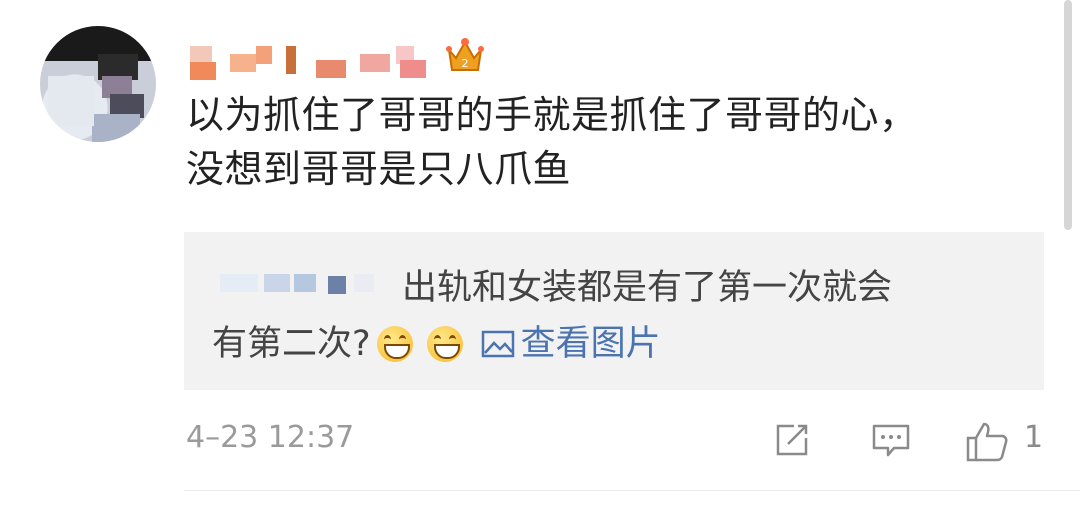 This screenshot has height=517, width=1080. I want to click on quoted-line-2-wrap: 有第二次? 查看图片, so click(622, 344).